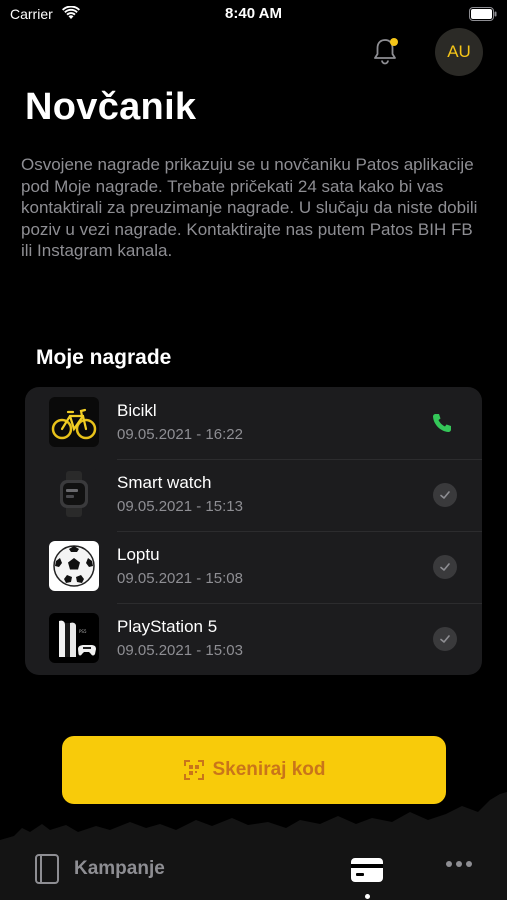 This screenshot has height=900, width=507. I want to click on reward-name: Bicikl, so click(137, 410).